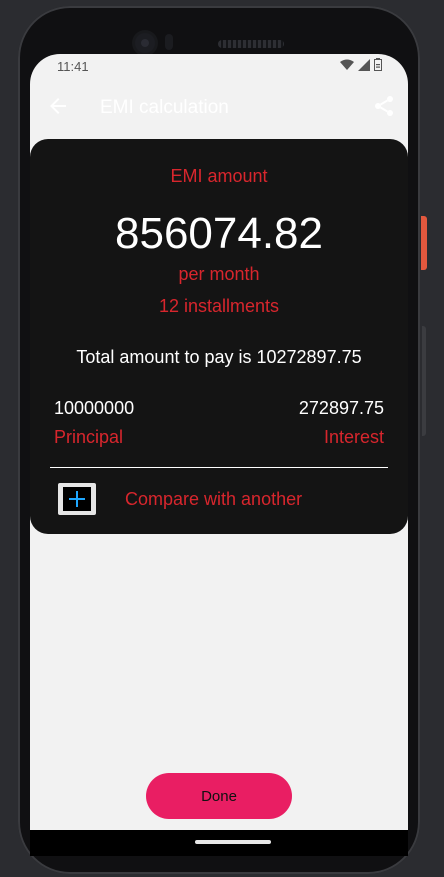 Image resolution: width=444 pixels, height=877 pixels. I want to click on interest-label: Interest, so click(353, 437).